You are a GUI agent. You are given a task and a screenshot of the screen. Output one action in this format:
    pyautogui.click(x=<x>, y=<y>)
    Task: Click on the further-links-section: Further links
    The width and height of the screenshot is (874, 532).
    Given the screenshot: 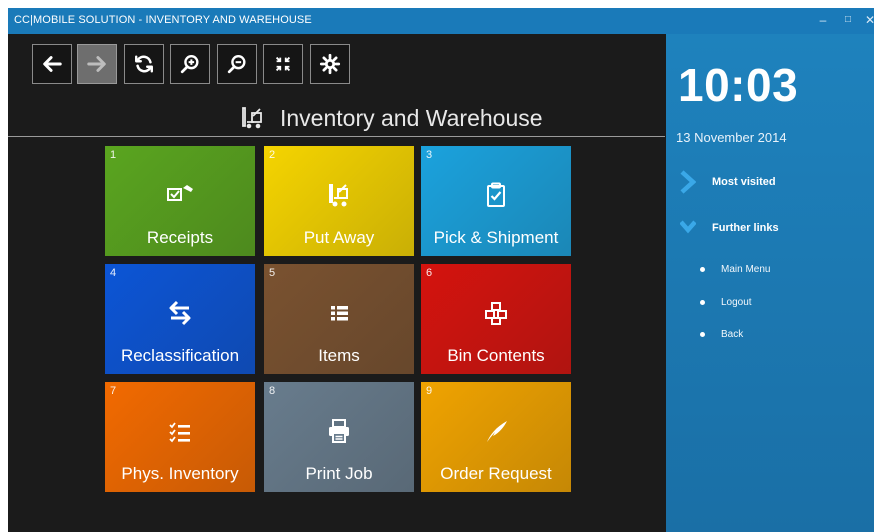 What is the action you would take?
    pyautogui.click(x=729, y=228)
    